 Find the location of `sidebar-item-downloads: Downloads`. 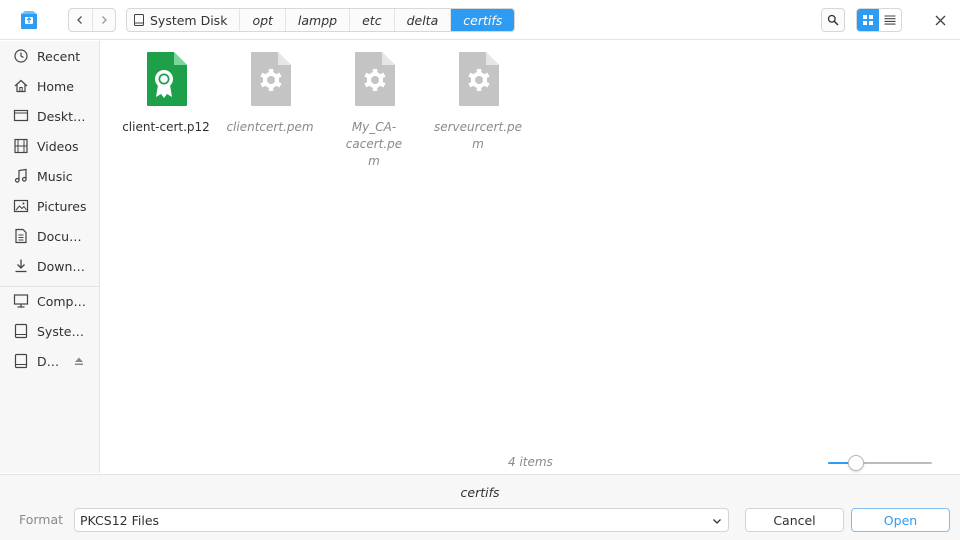

sidebar-item-downloads: Downloads is located at coordinates (50, 266).